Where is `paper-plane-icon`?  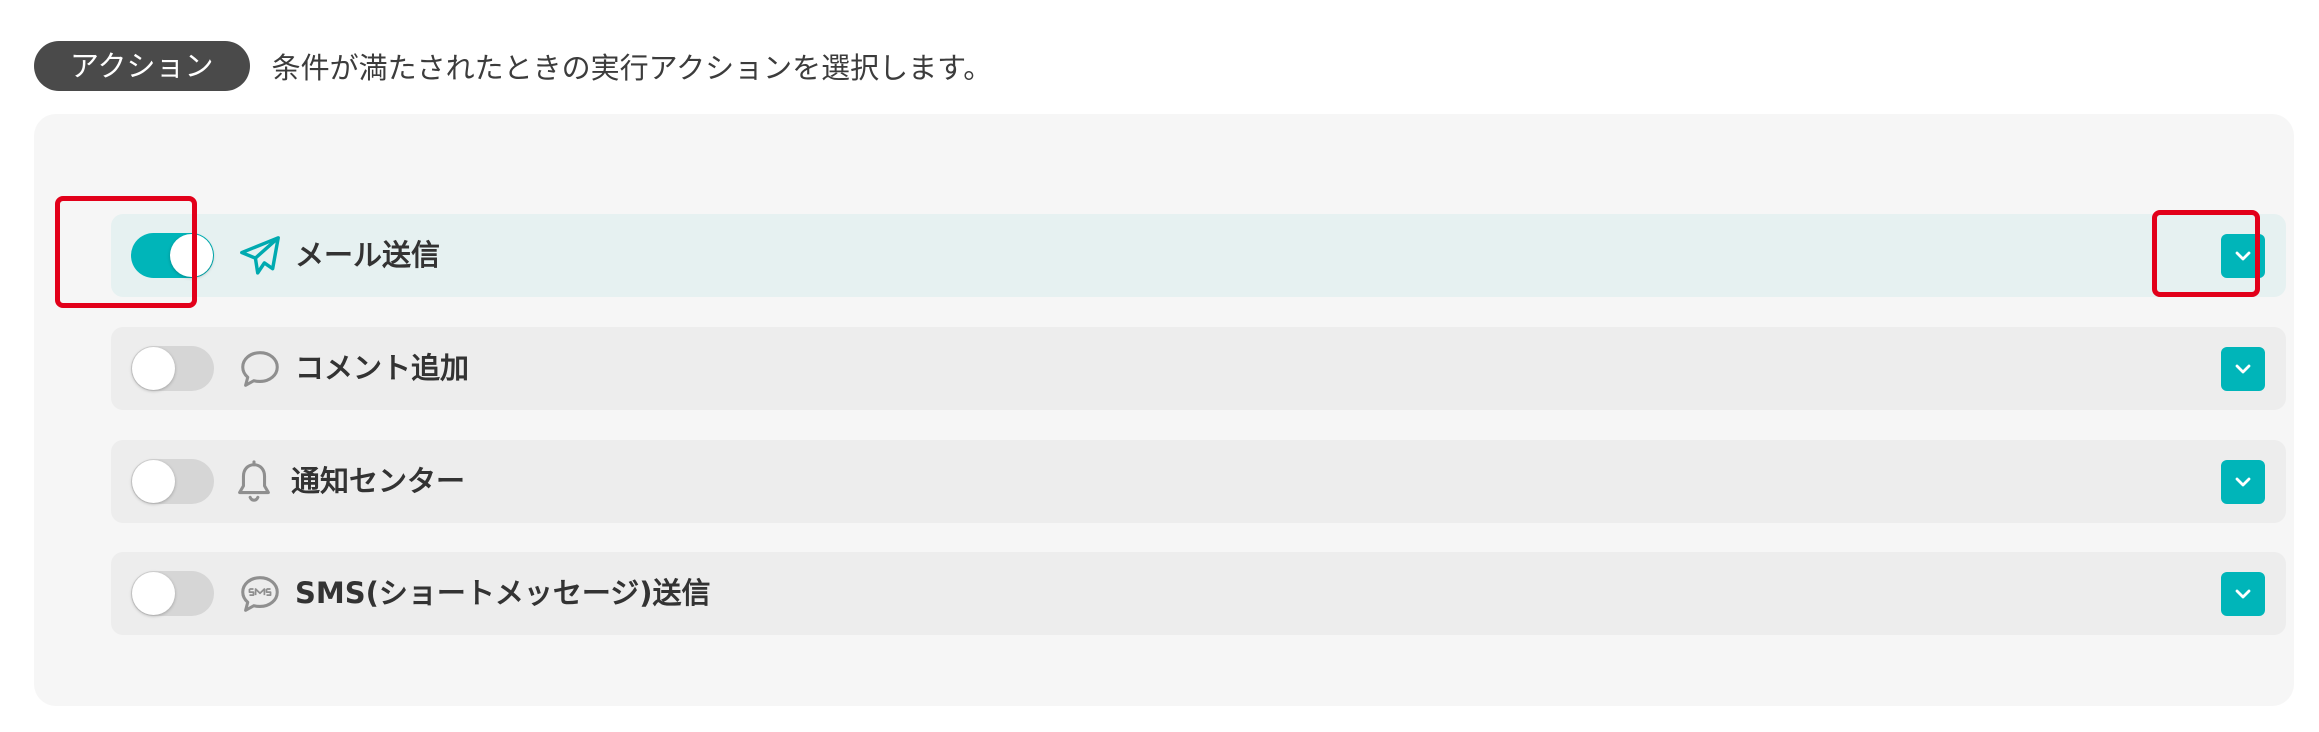
paper-plane-icon is located at coordinates (260, 255).